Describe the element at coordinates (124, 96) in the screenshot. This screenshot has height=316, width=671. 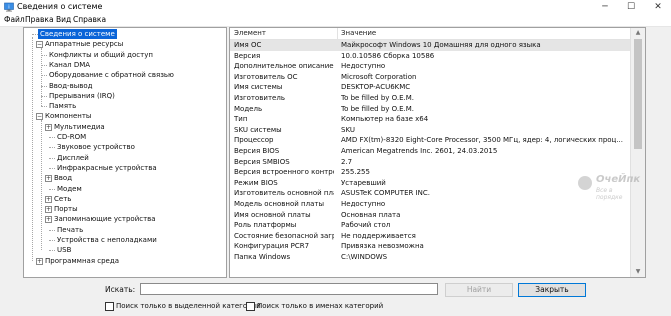
I see `tree-item: Прерывания (IRQ)` at that location.